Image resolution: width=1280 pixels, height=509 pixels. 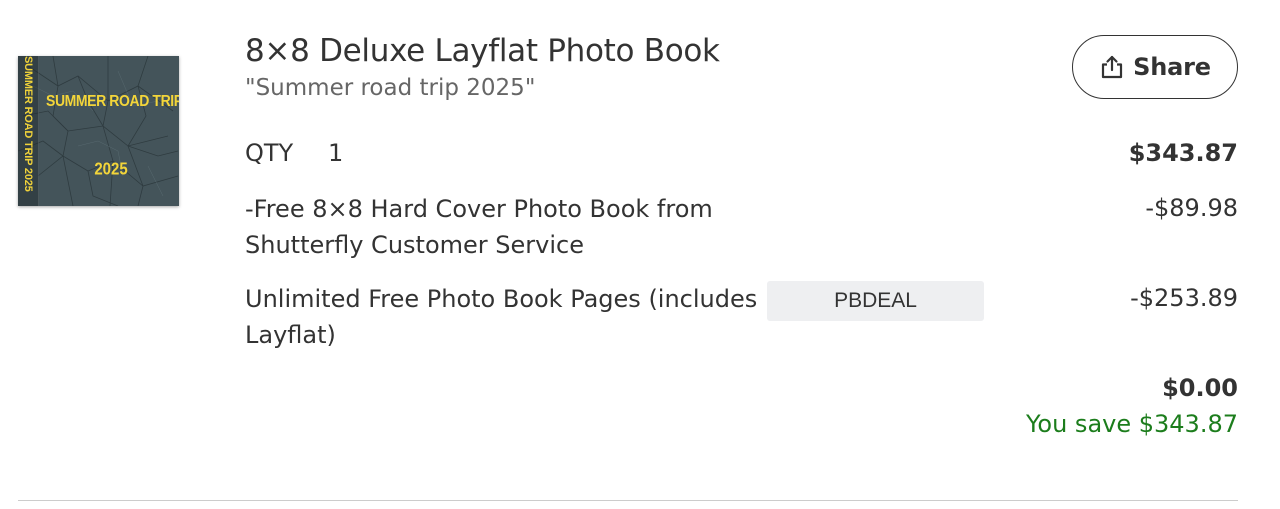 I want to click on discount-amount: -$253.89, so click(x=1184, y=298).